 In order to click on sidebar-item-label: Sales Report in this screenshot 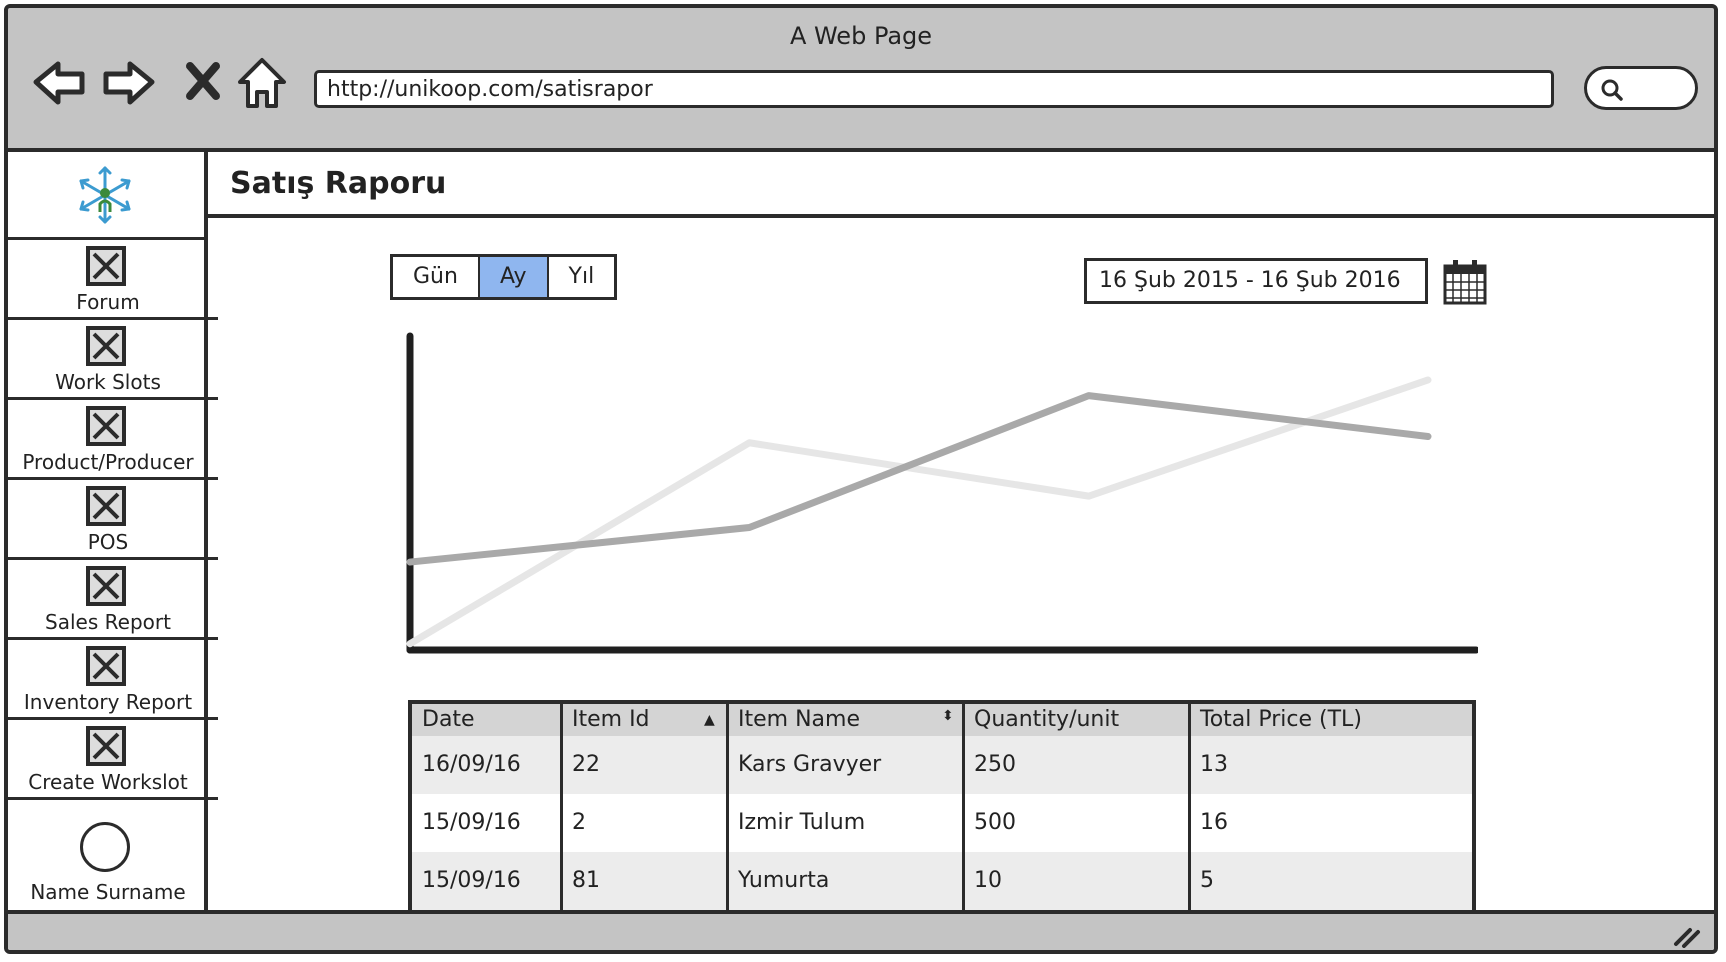, I will do `click(108, 622)`.